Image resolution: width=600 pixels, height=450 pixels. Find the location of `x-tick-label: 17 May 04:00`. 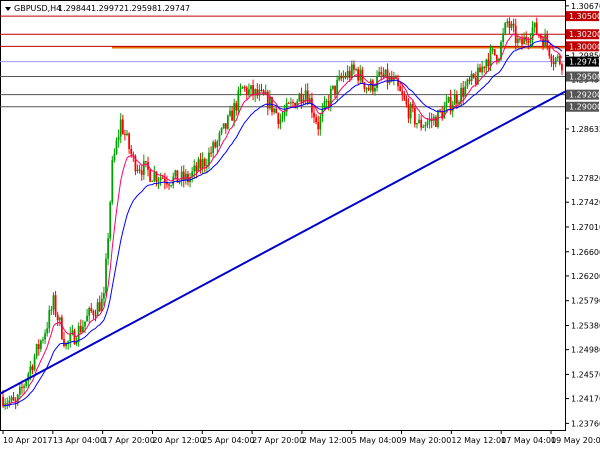

x-tick-label: 17 May 04:00 is located at coordinates (528, 440).